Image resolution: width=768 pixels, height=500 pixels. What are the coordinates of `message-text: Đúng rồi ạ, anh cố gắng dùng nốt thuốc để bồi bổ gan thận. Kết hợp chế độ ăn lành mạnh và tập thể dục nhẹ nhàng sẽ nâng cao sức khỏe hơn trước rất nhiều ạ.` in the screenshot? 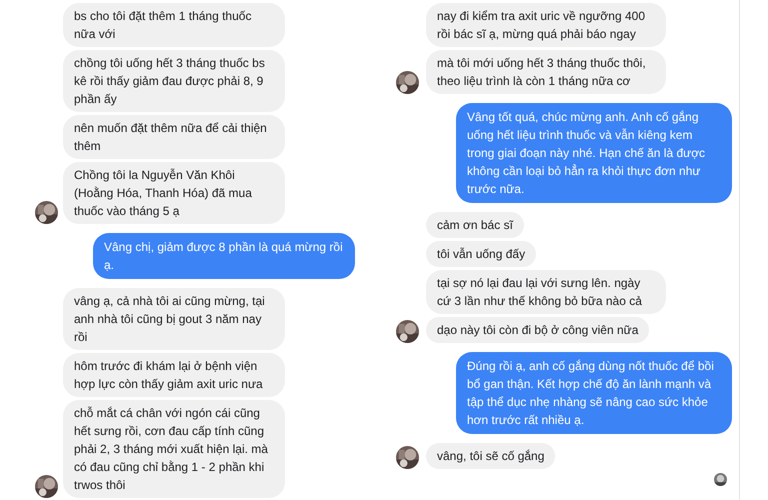 It's located at (594, 393).